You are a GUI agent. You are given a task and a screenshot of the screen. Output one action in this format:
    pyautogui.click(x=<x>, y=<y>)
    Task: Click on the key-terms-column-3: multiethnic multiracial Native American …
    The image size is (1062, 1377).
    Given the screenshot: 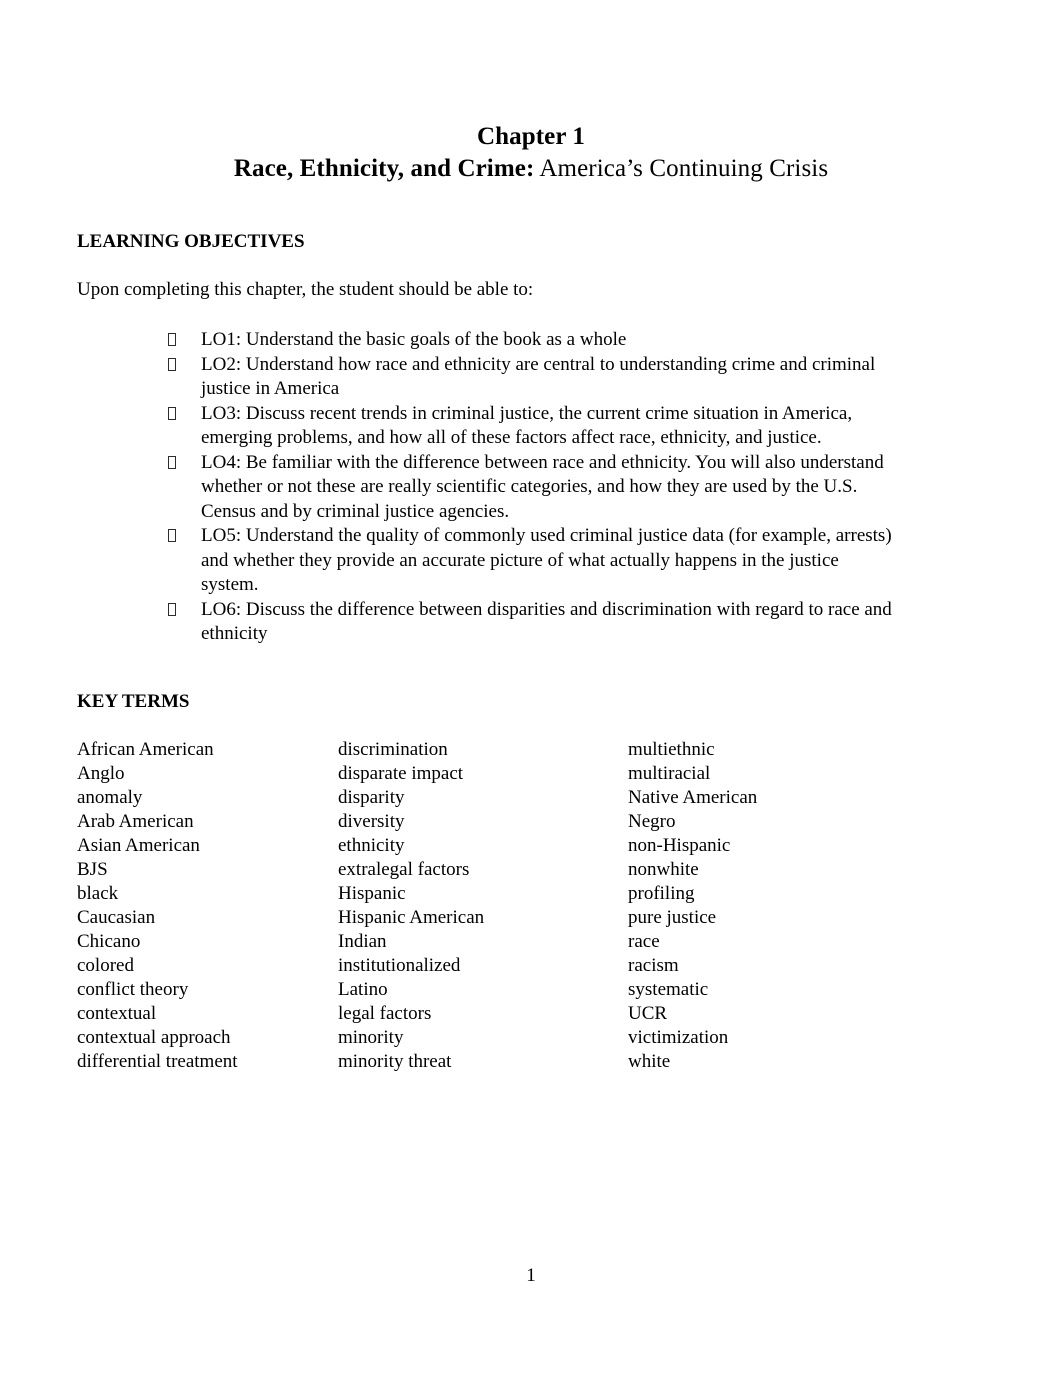 What is the action you would take?
    pyautogui.click(x=773, y=906)
    